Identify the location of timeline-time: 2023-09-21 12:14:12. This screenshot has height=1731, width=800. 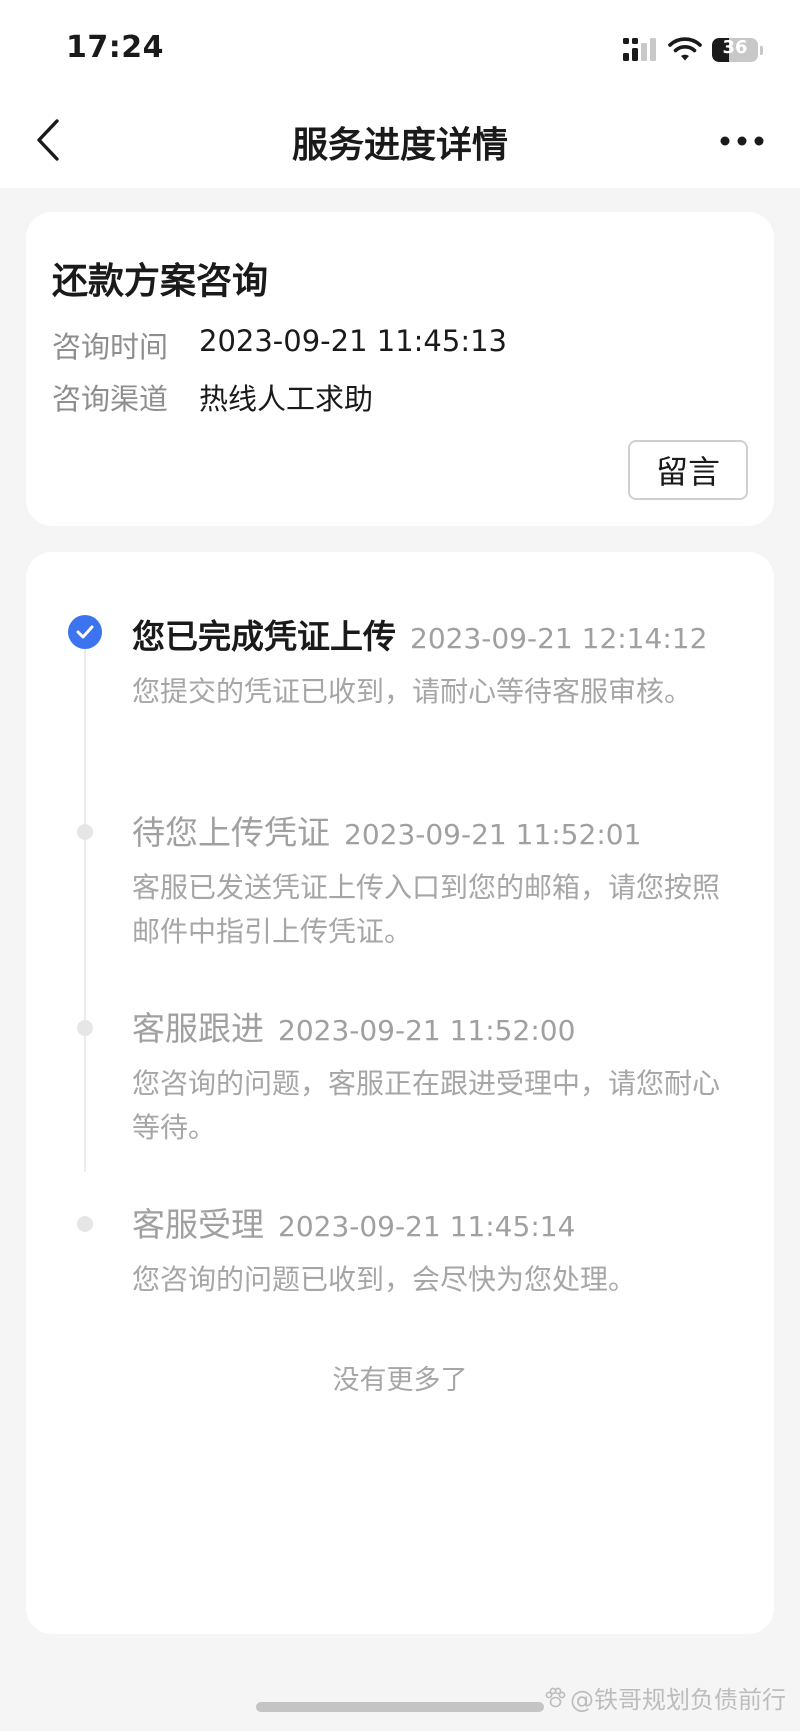
(559, 638).